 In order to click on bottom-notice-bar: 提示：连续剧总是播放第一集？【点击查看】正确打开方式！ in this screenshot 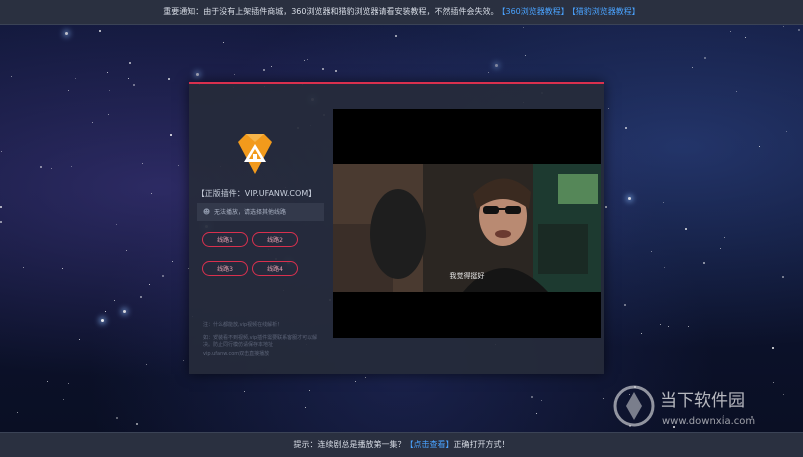, I will do `click(401, 444)`.